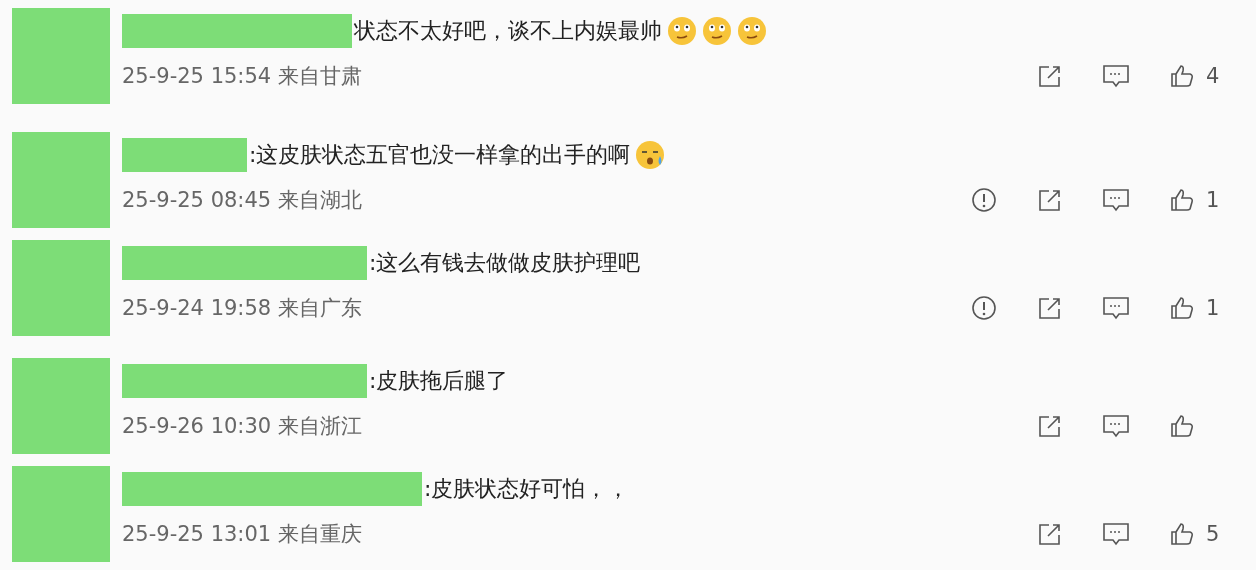 This screenshot has height=570, width=1256. What do you see at coordinates (505, 263) in the screenshot?
I see `comment-text: :这么有钱去做做皮肤护理吧` at bounding box center [505, 263].